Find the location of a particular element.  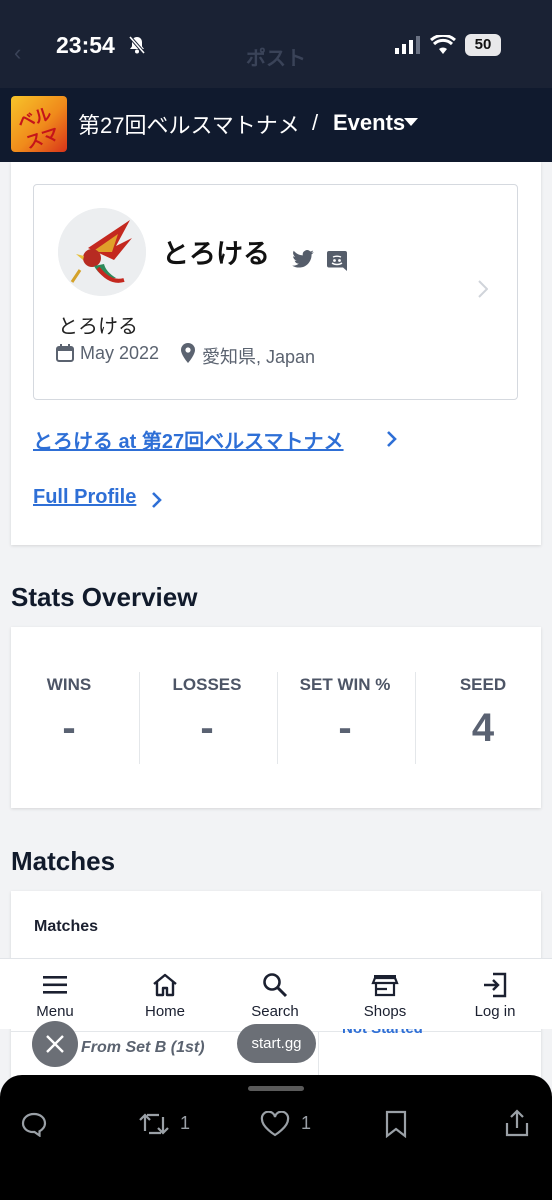

bookmark-icon is located at coordinates (396, 1124).